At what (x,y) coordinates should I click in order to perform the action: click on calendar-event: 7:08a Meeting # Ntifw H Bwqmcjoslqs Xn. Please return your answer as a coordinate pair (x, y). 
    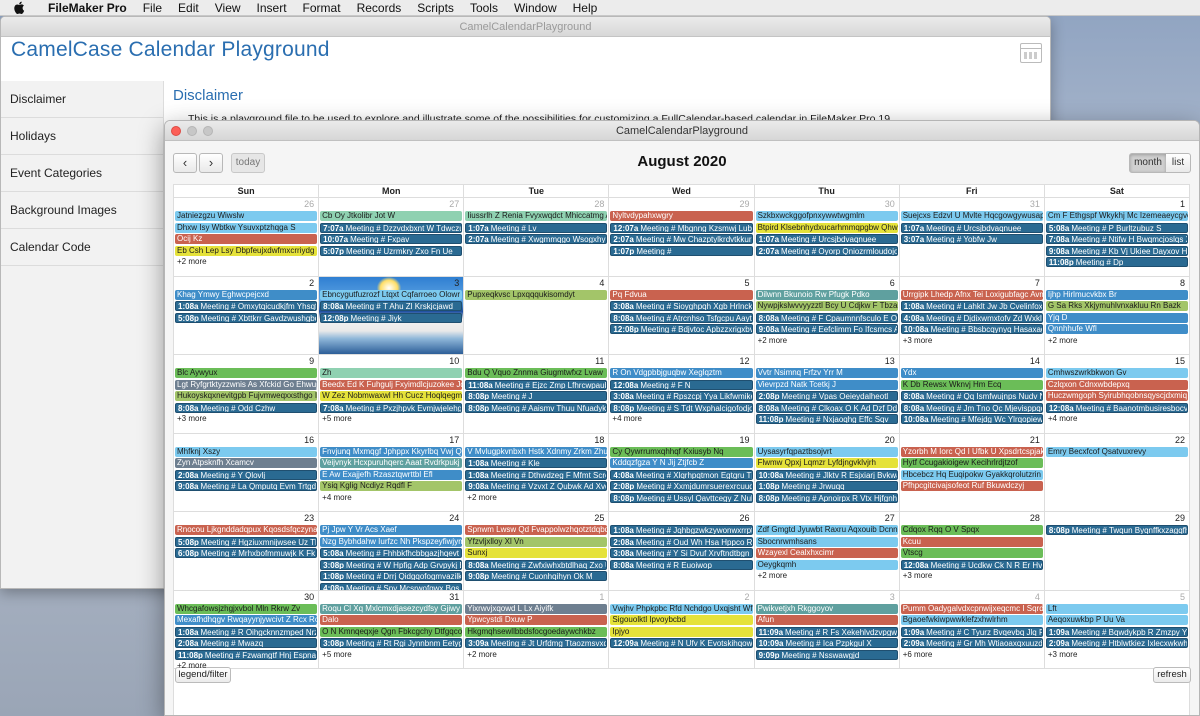
    Looking at the image, I should click on (1116, 239).